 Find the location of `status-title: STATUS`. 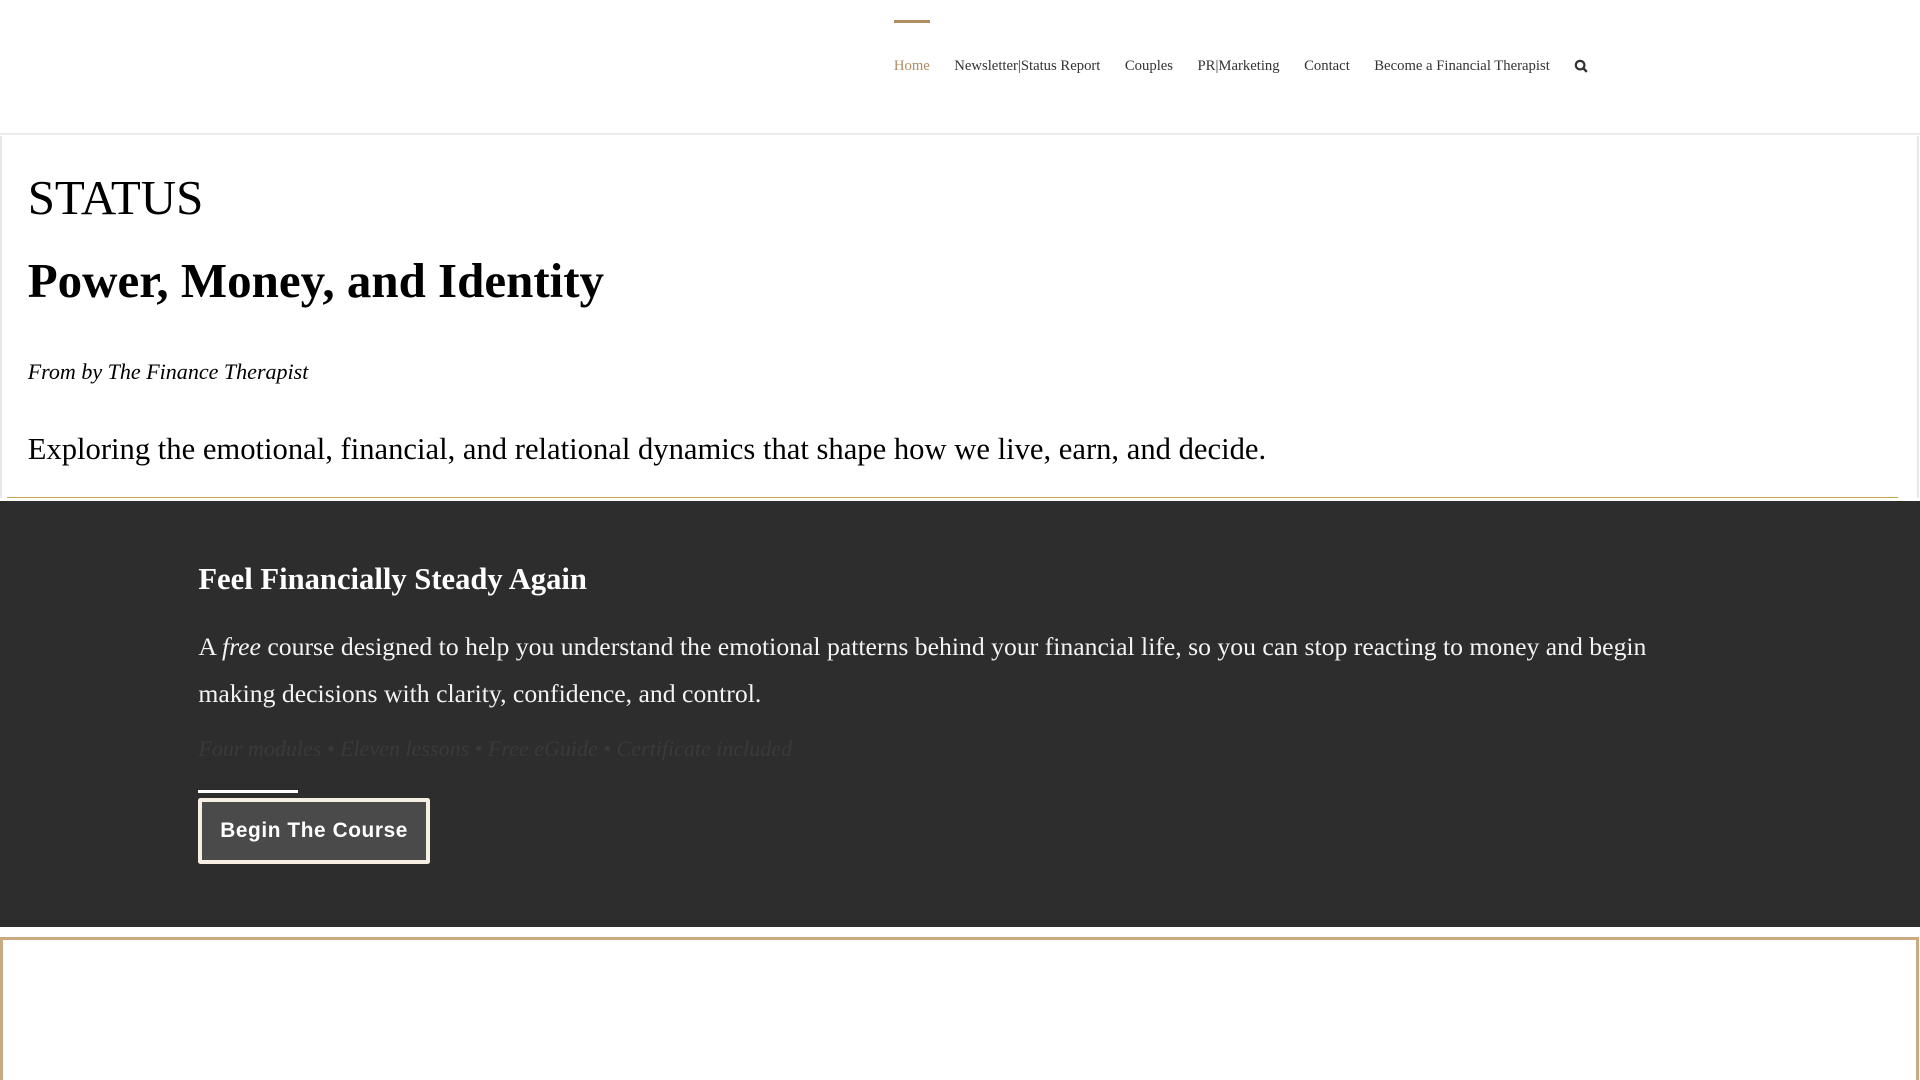

status-title: STATUS is located at coordinates (115, 197).